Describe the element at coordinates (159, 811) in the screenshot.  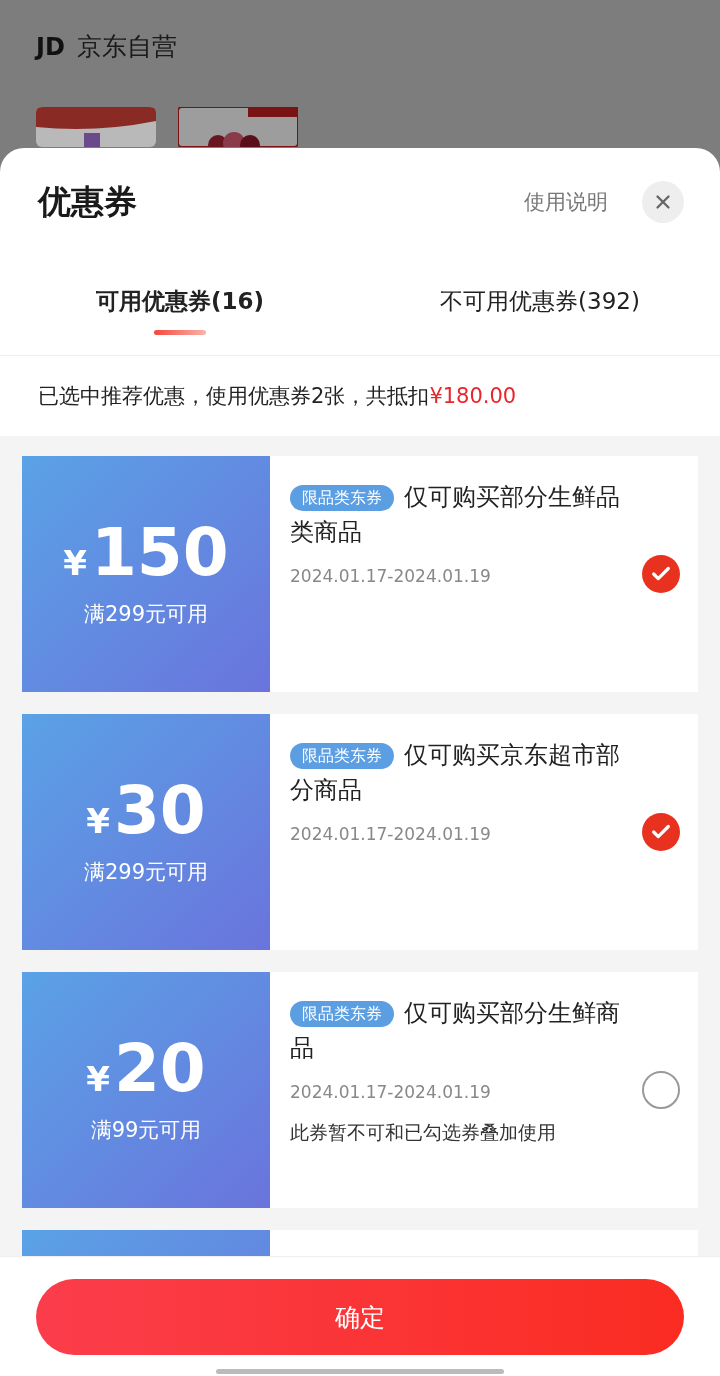
I see `coupon-amount: 30` at that location.